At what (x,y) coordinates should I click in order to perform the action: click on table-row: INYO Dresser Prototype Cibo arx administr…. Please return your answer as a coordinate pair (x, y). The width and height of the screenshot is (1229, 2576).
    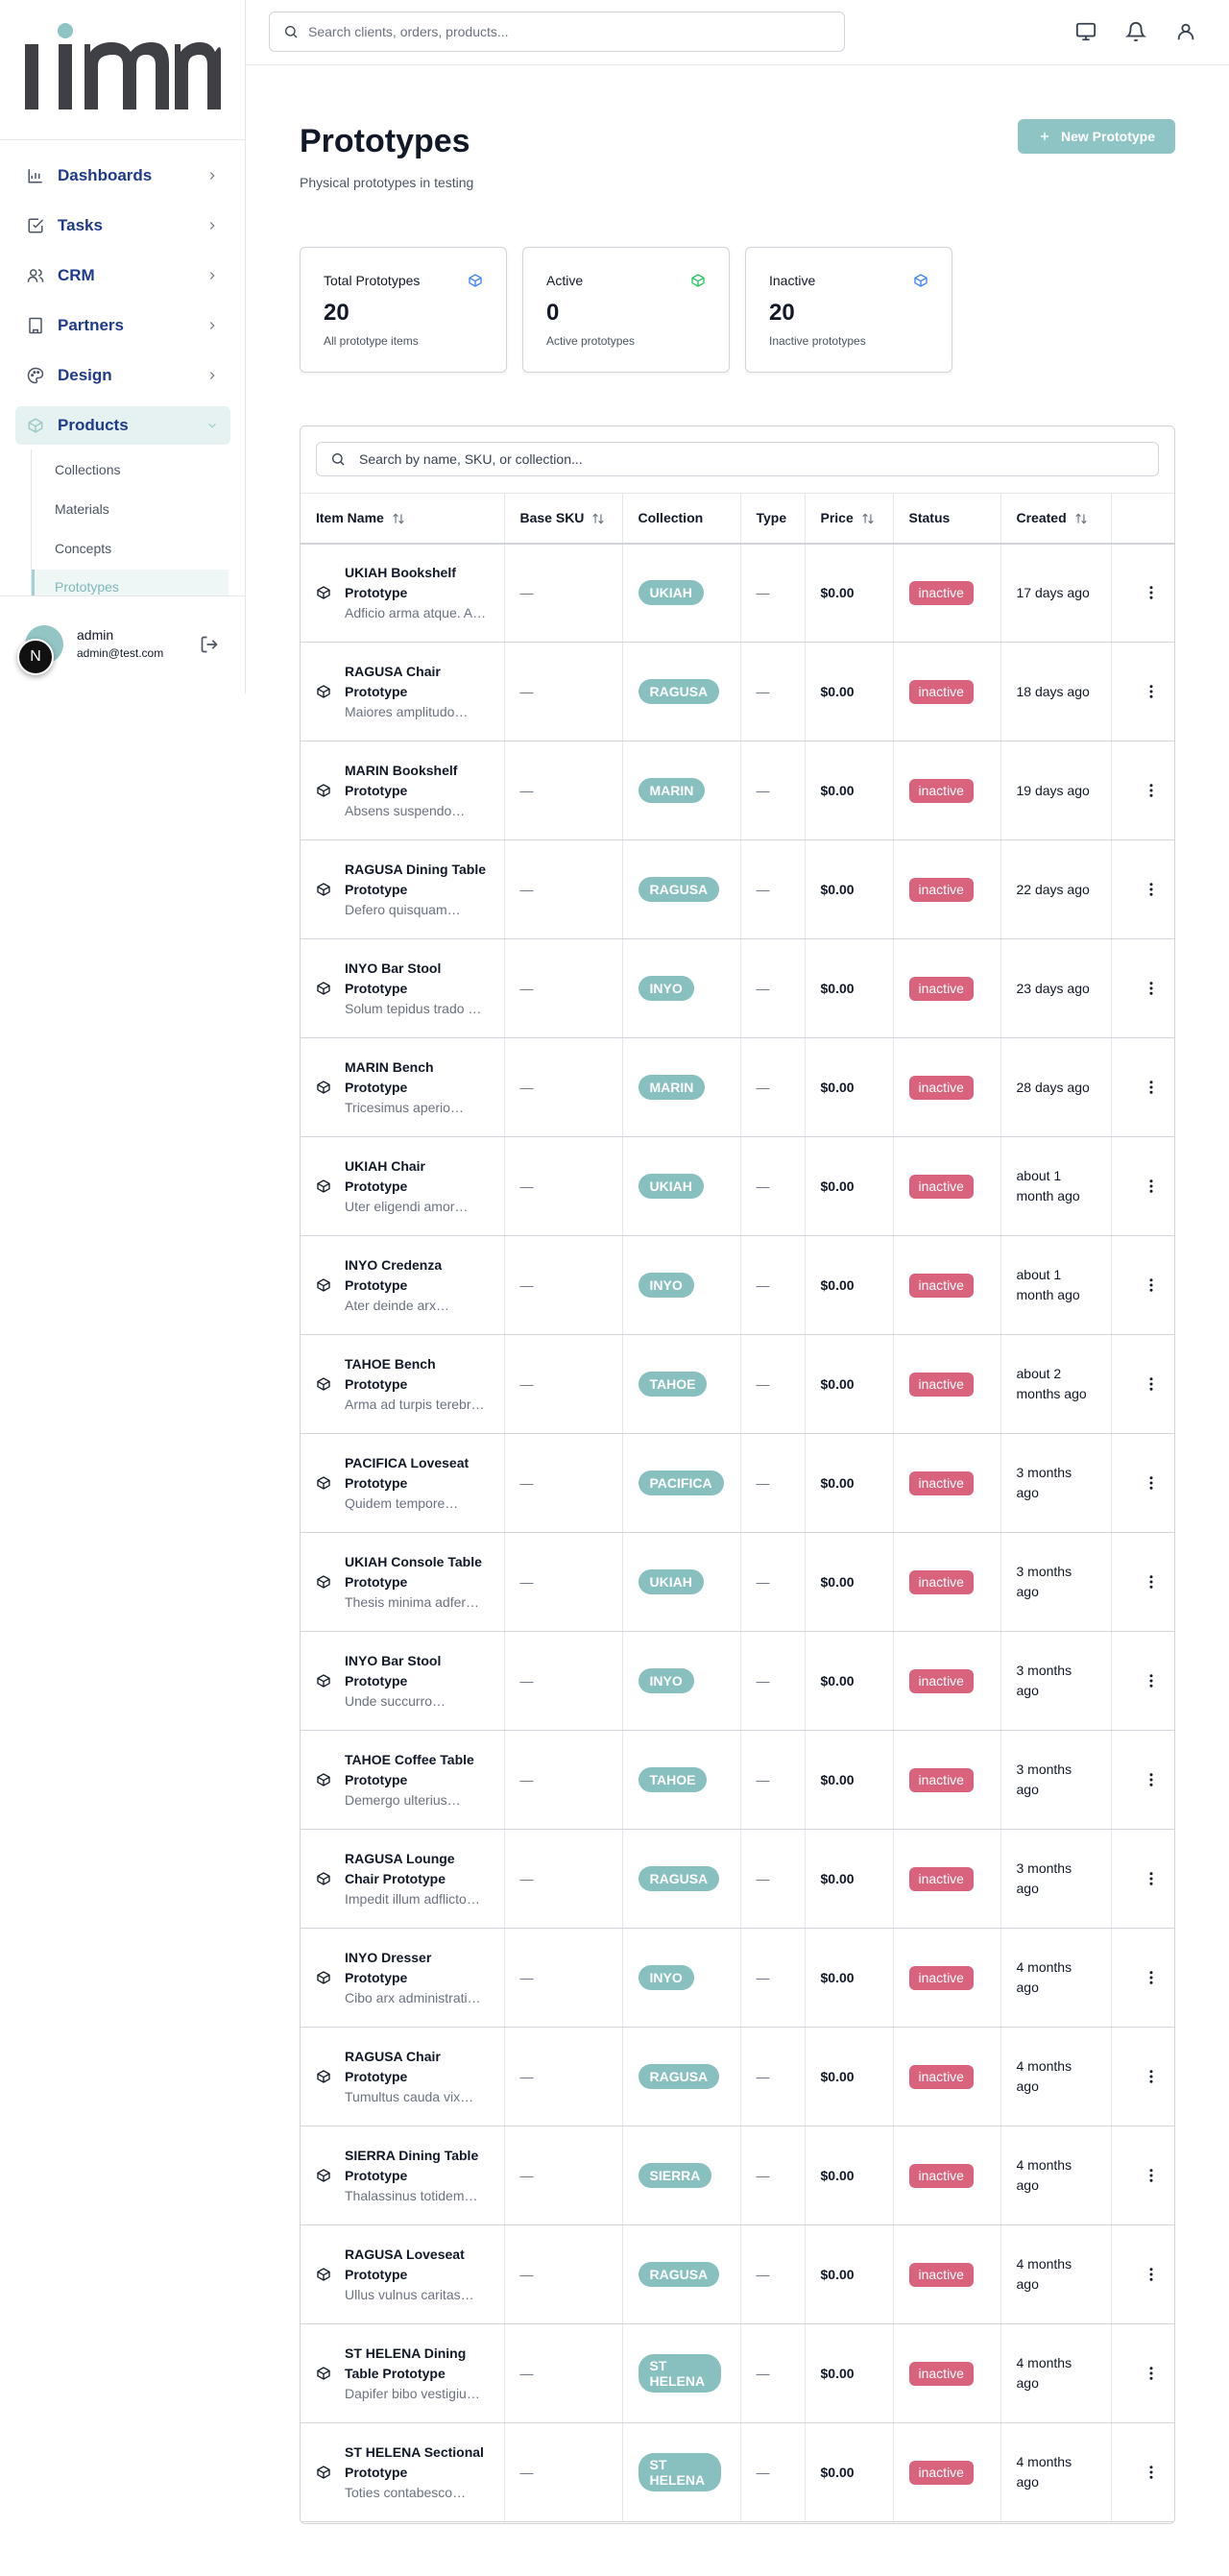
    Looking at the image, I should click on (737, 1978).